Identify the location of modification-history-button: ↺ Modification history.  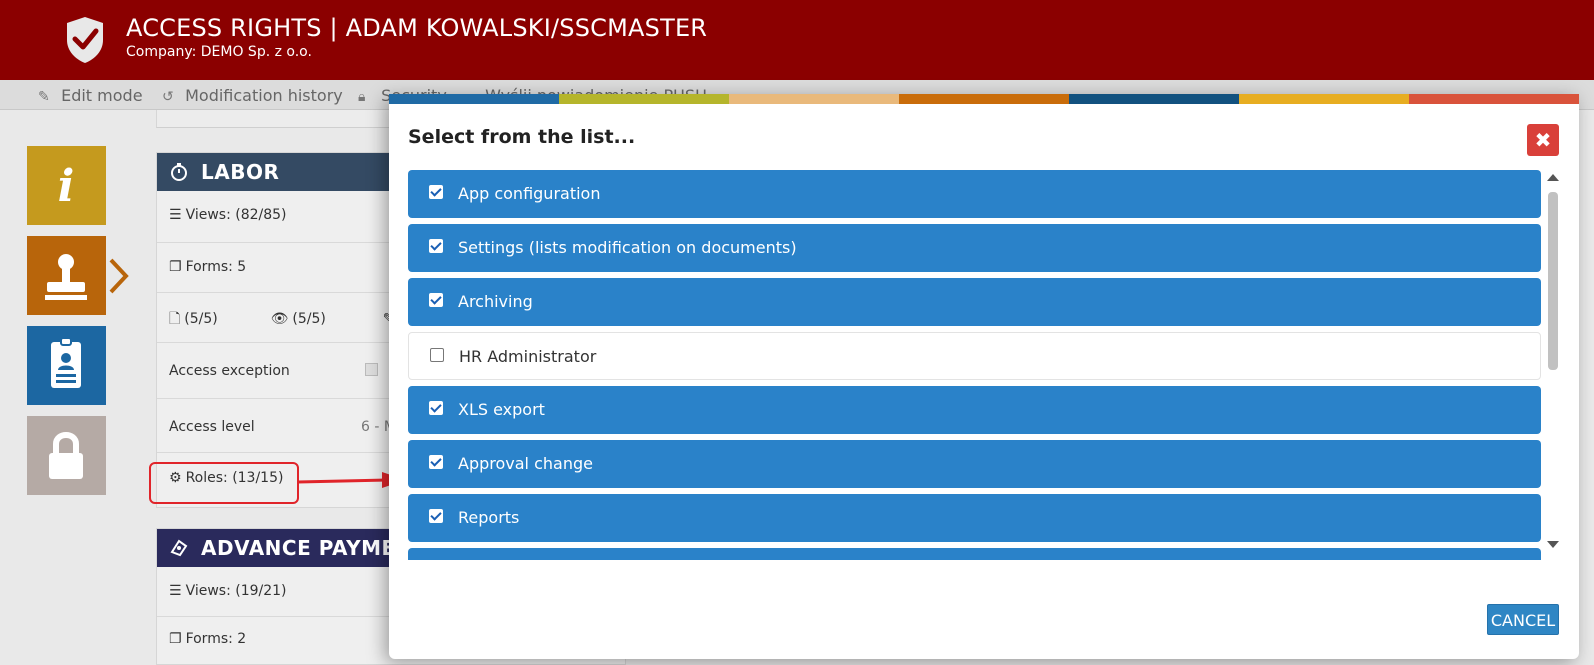
(252, 95).